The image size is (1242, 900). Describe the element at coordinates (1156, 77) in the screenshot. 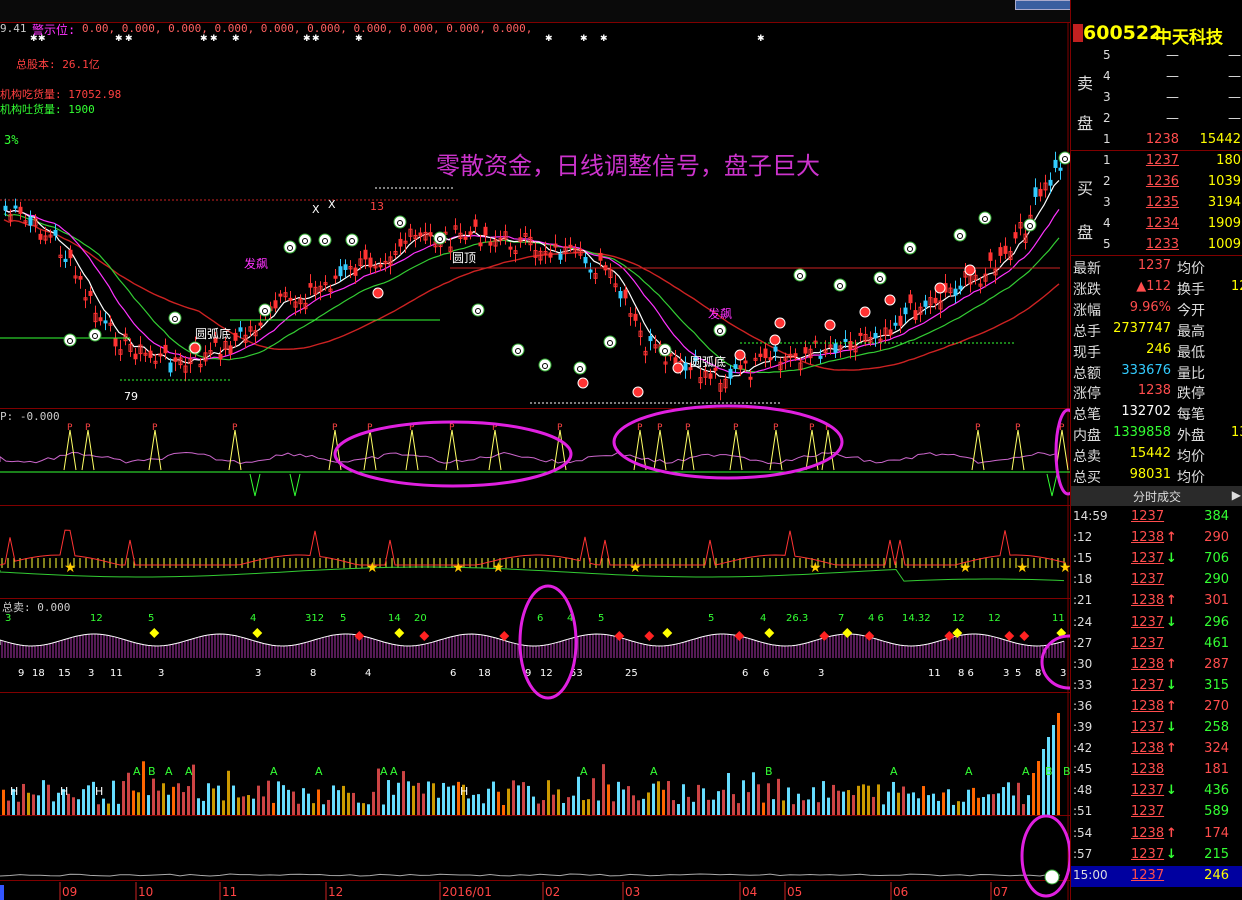

I see `ask-row: 4 — —` at that location.